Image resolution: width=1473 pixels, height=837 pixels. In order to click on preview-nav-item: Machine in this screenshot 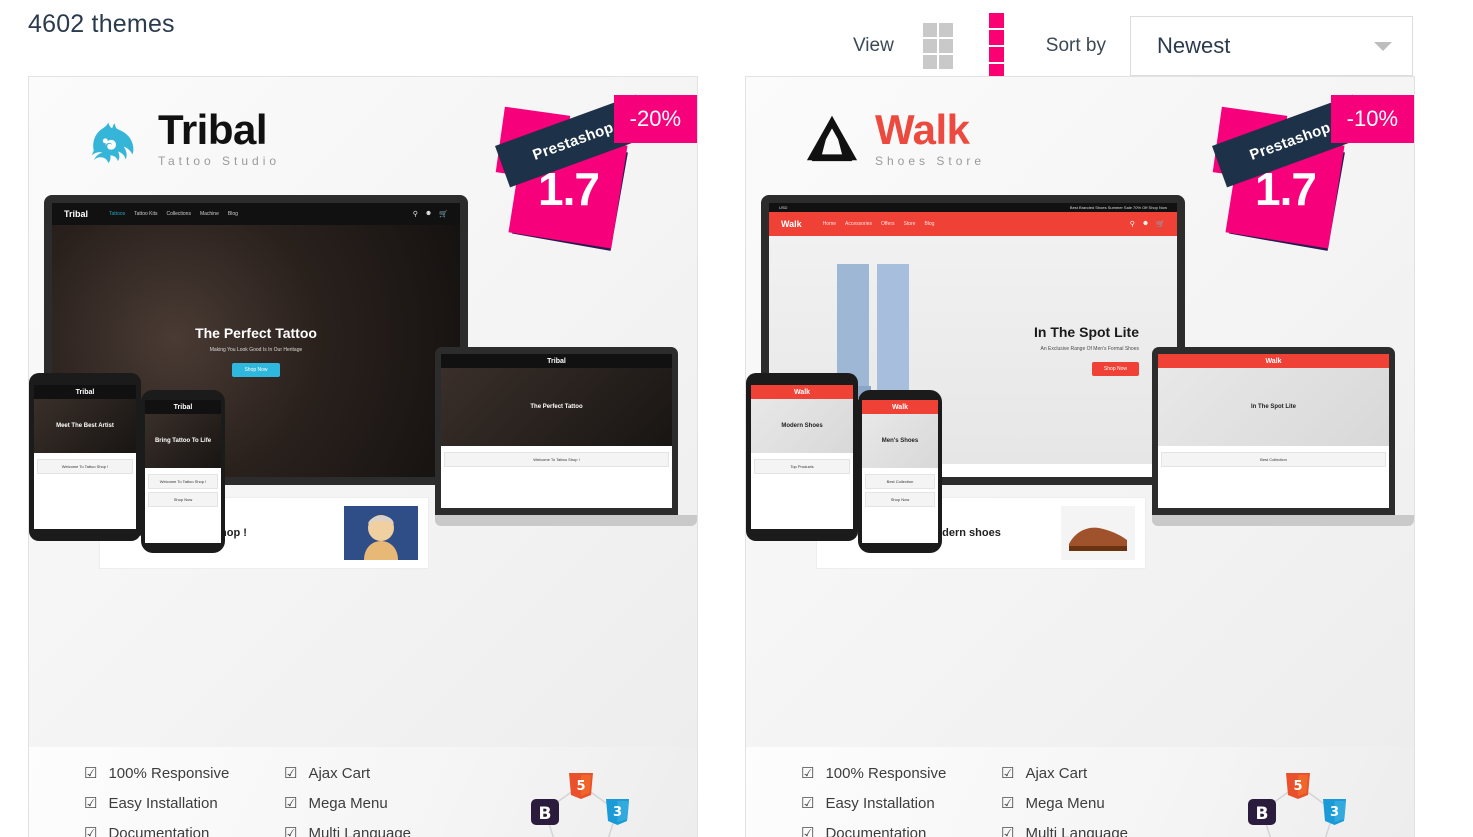, I will do `click(209, 214)`.